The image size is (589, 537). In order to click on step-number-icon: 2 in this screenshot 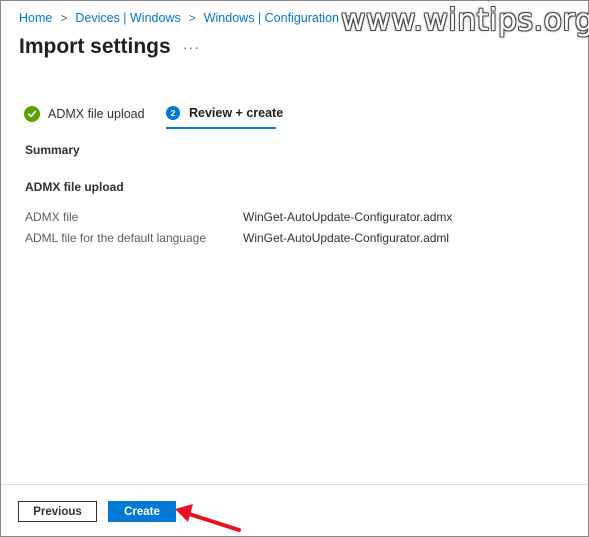, I will do `click(173, 113)`.